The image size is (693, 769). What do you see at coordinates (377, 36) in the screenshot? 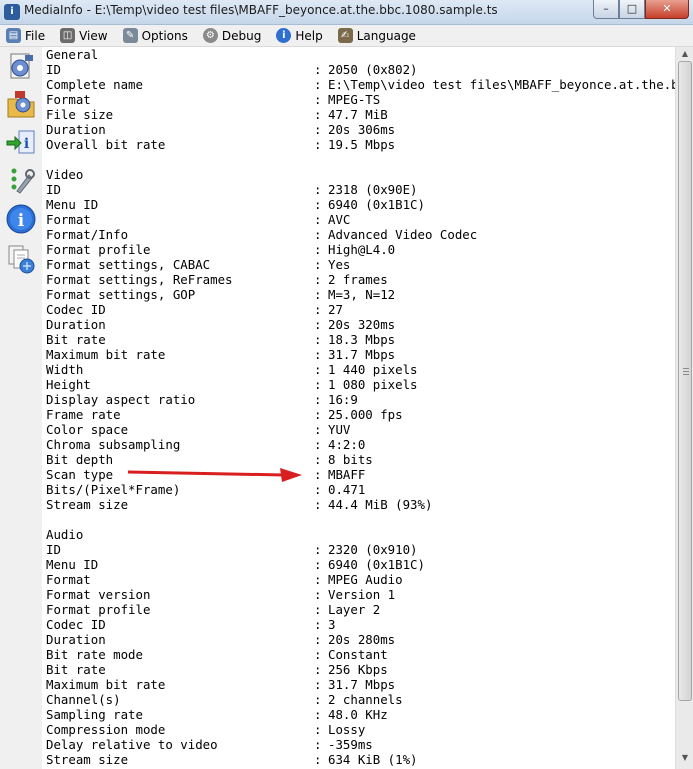
I see `menu-language: ✍ Language` at bounding box center [377, 36].